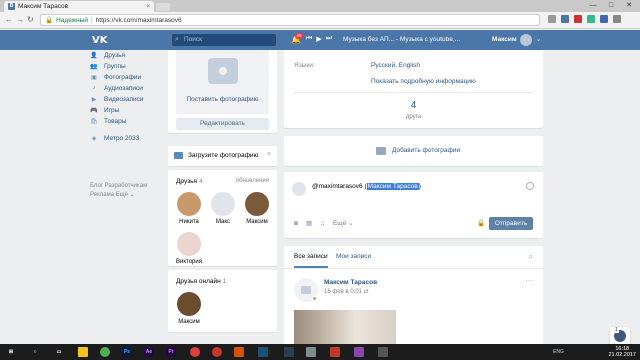  Describe the element at coordinates (339, 186) in the screenshot. I see `post-text-prefix: @maximtarasov6 (` at that location.